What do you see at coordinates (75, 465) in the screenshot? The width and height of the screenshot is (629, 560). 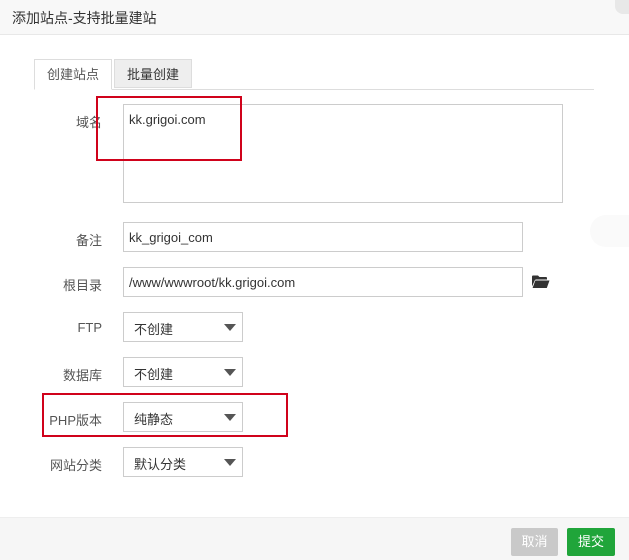 I see `category-label: 网站分类` at bounding box center [75, 465].